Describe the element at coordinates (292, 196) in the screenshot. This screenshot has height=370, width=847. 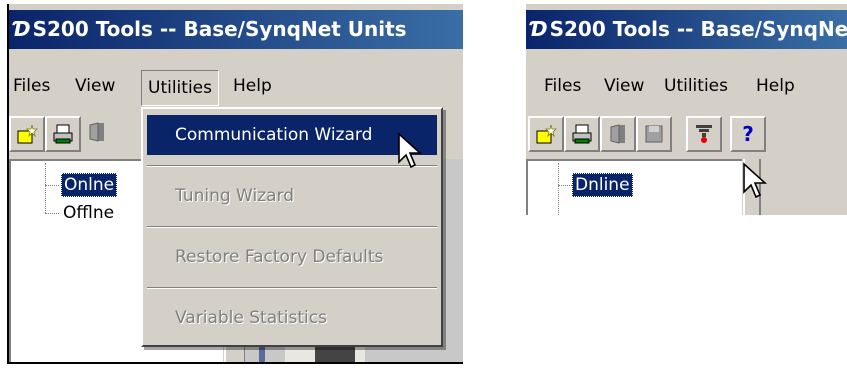
I see `menu-item-tuning-wizard: Tuning Wizard` at that location.